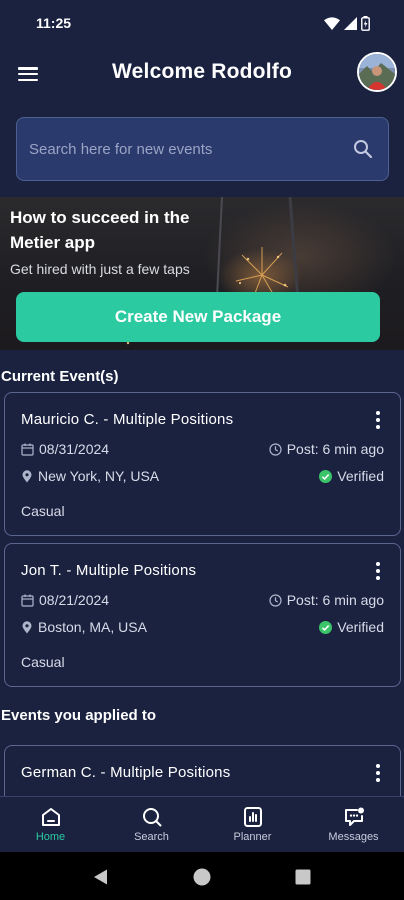 The height and width of the screenshot is (900, 404). I want to click on event-location-row: New York, NY, USA, so click(90, 476).